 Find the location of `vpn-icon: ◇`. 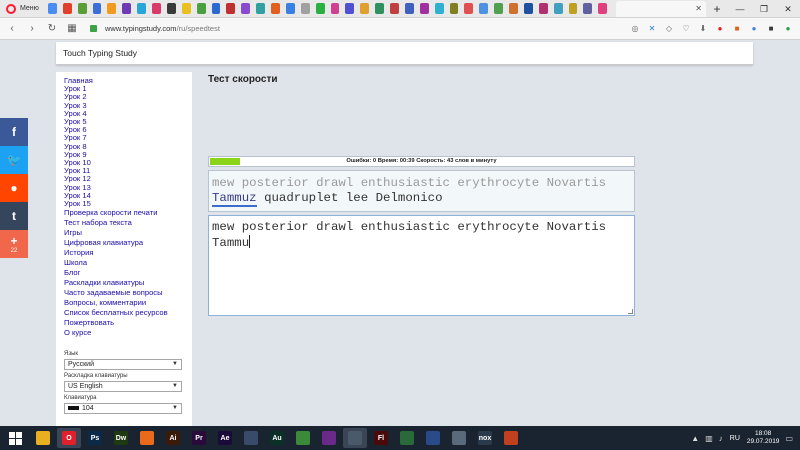

vpn-icon: ◇ is located at coordinates (669, 29).